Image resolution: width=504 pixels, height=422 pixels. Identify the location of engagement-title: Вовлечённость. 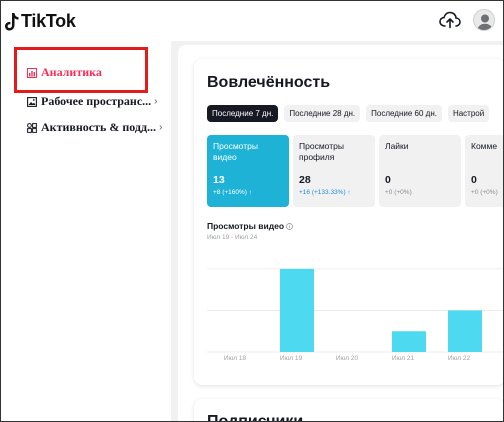
(269, 82).